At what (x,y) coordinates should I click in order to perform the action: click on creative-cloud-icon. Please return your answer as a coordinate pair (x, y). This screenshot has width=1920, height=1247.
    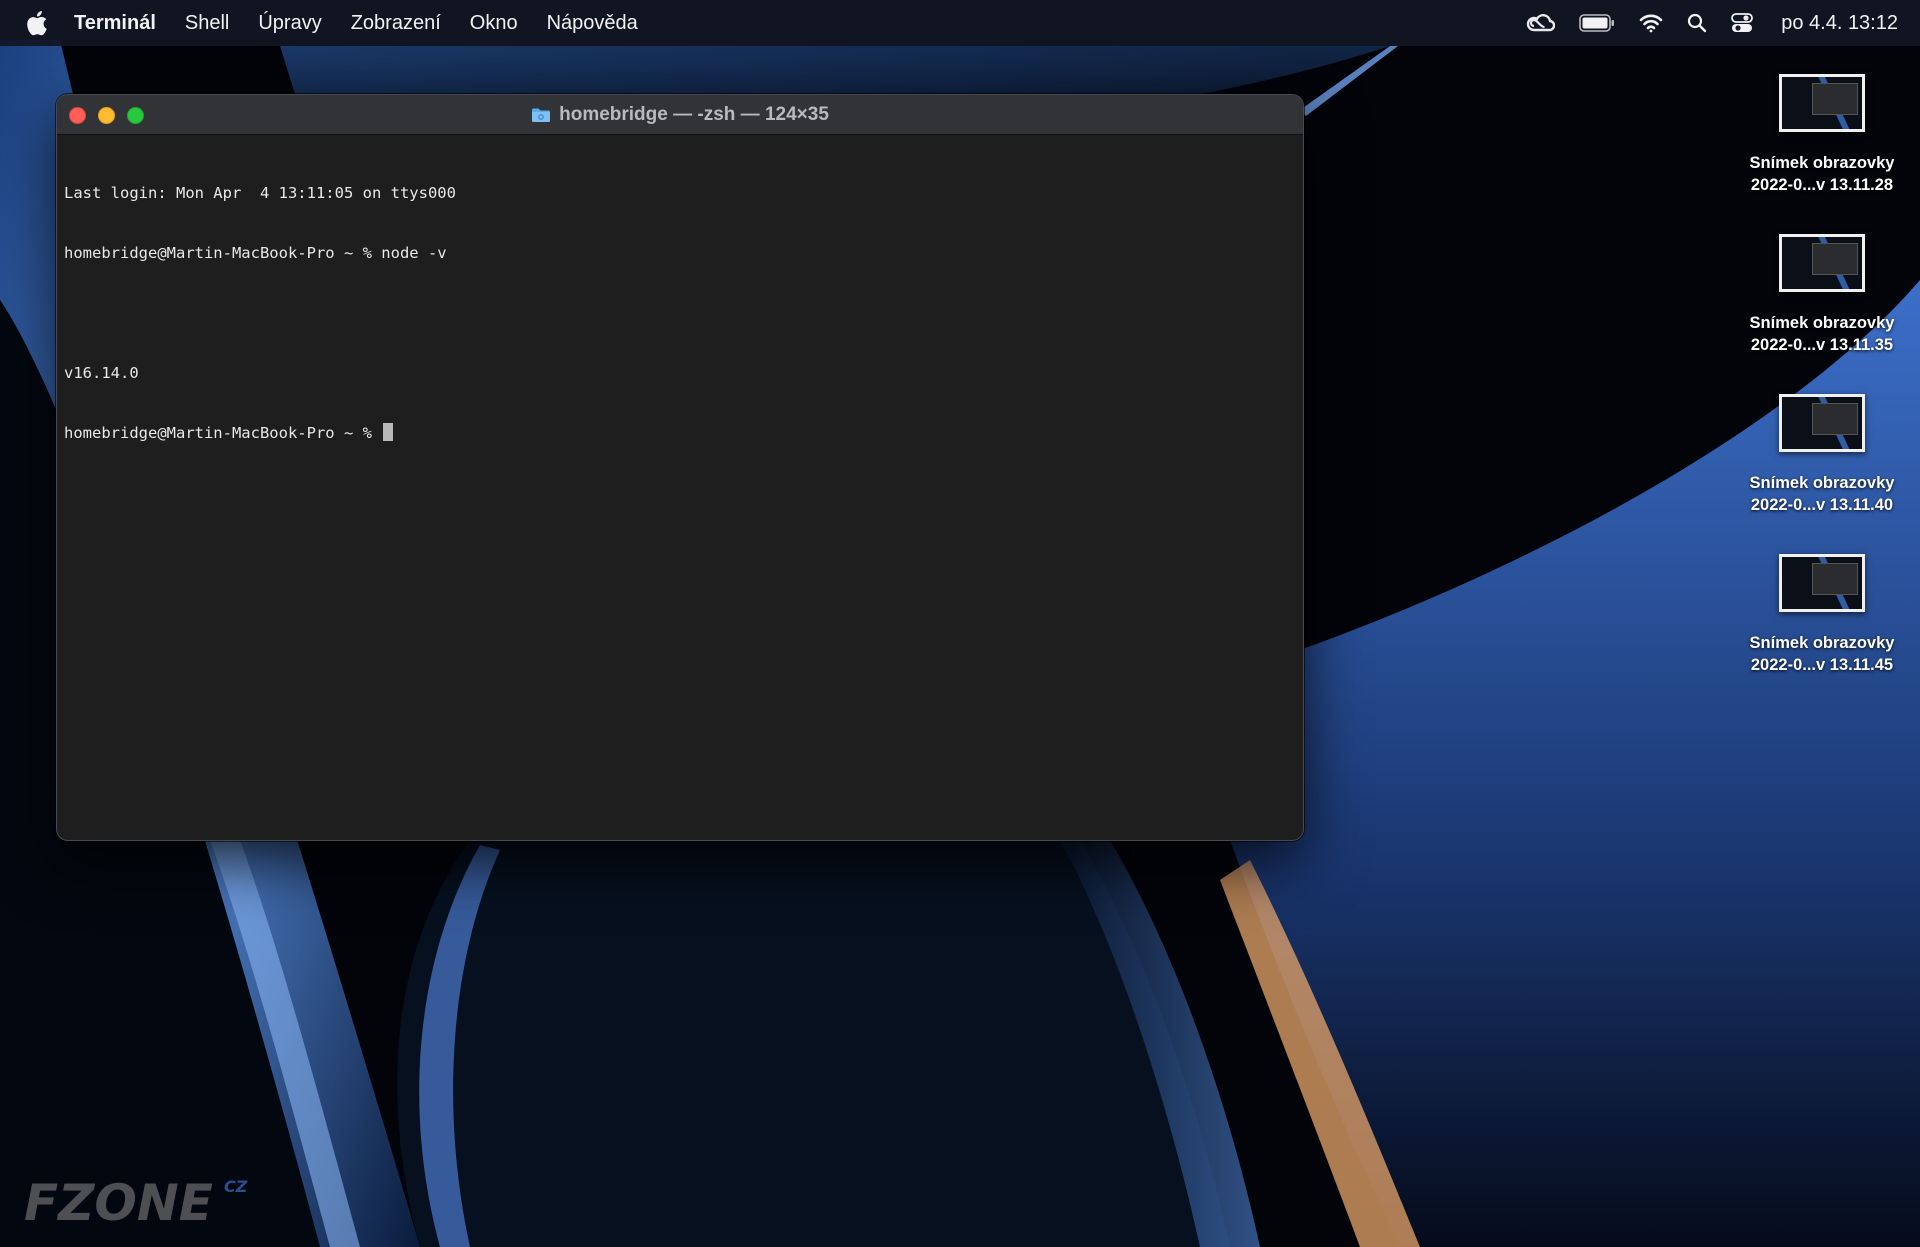
    Looking at the image, I should click on (1540, 23).